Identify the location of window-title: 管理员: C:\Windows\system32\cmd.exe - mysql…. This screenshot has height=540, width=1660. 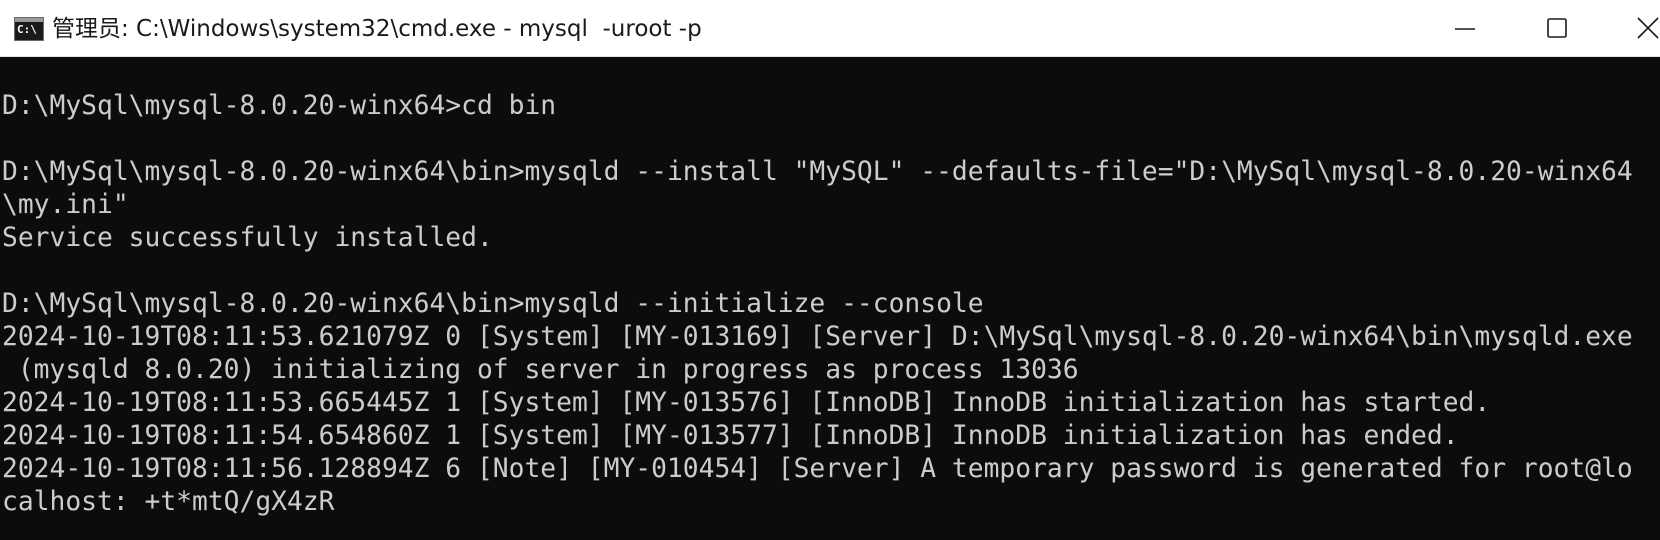
(377, 29).